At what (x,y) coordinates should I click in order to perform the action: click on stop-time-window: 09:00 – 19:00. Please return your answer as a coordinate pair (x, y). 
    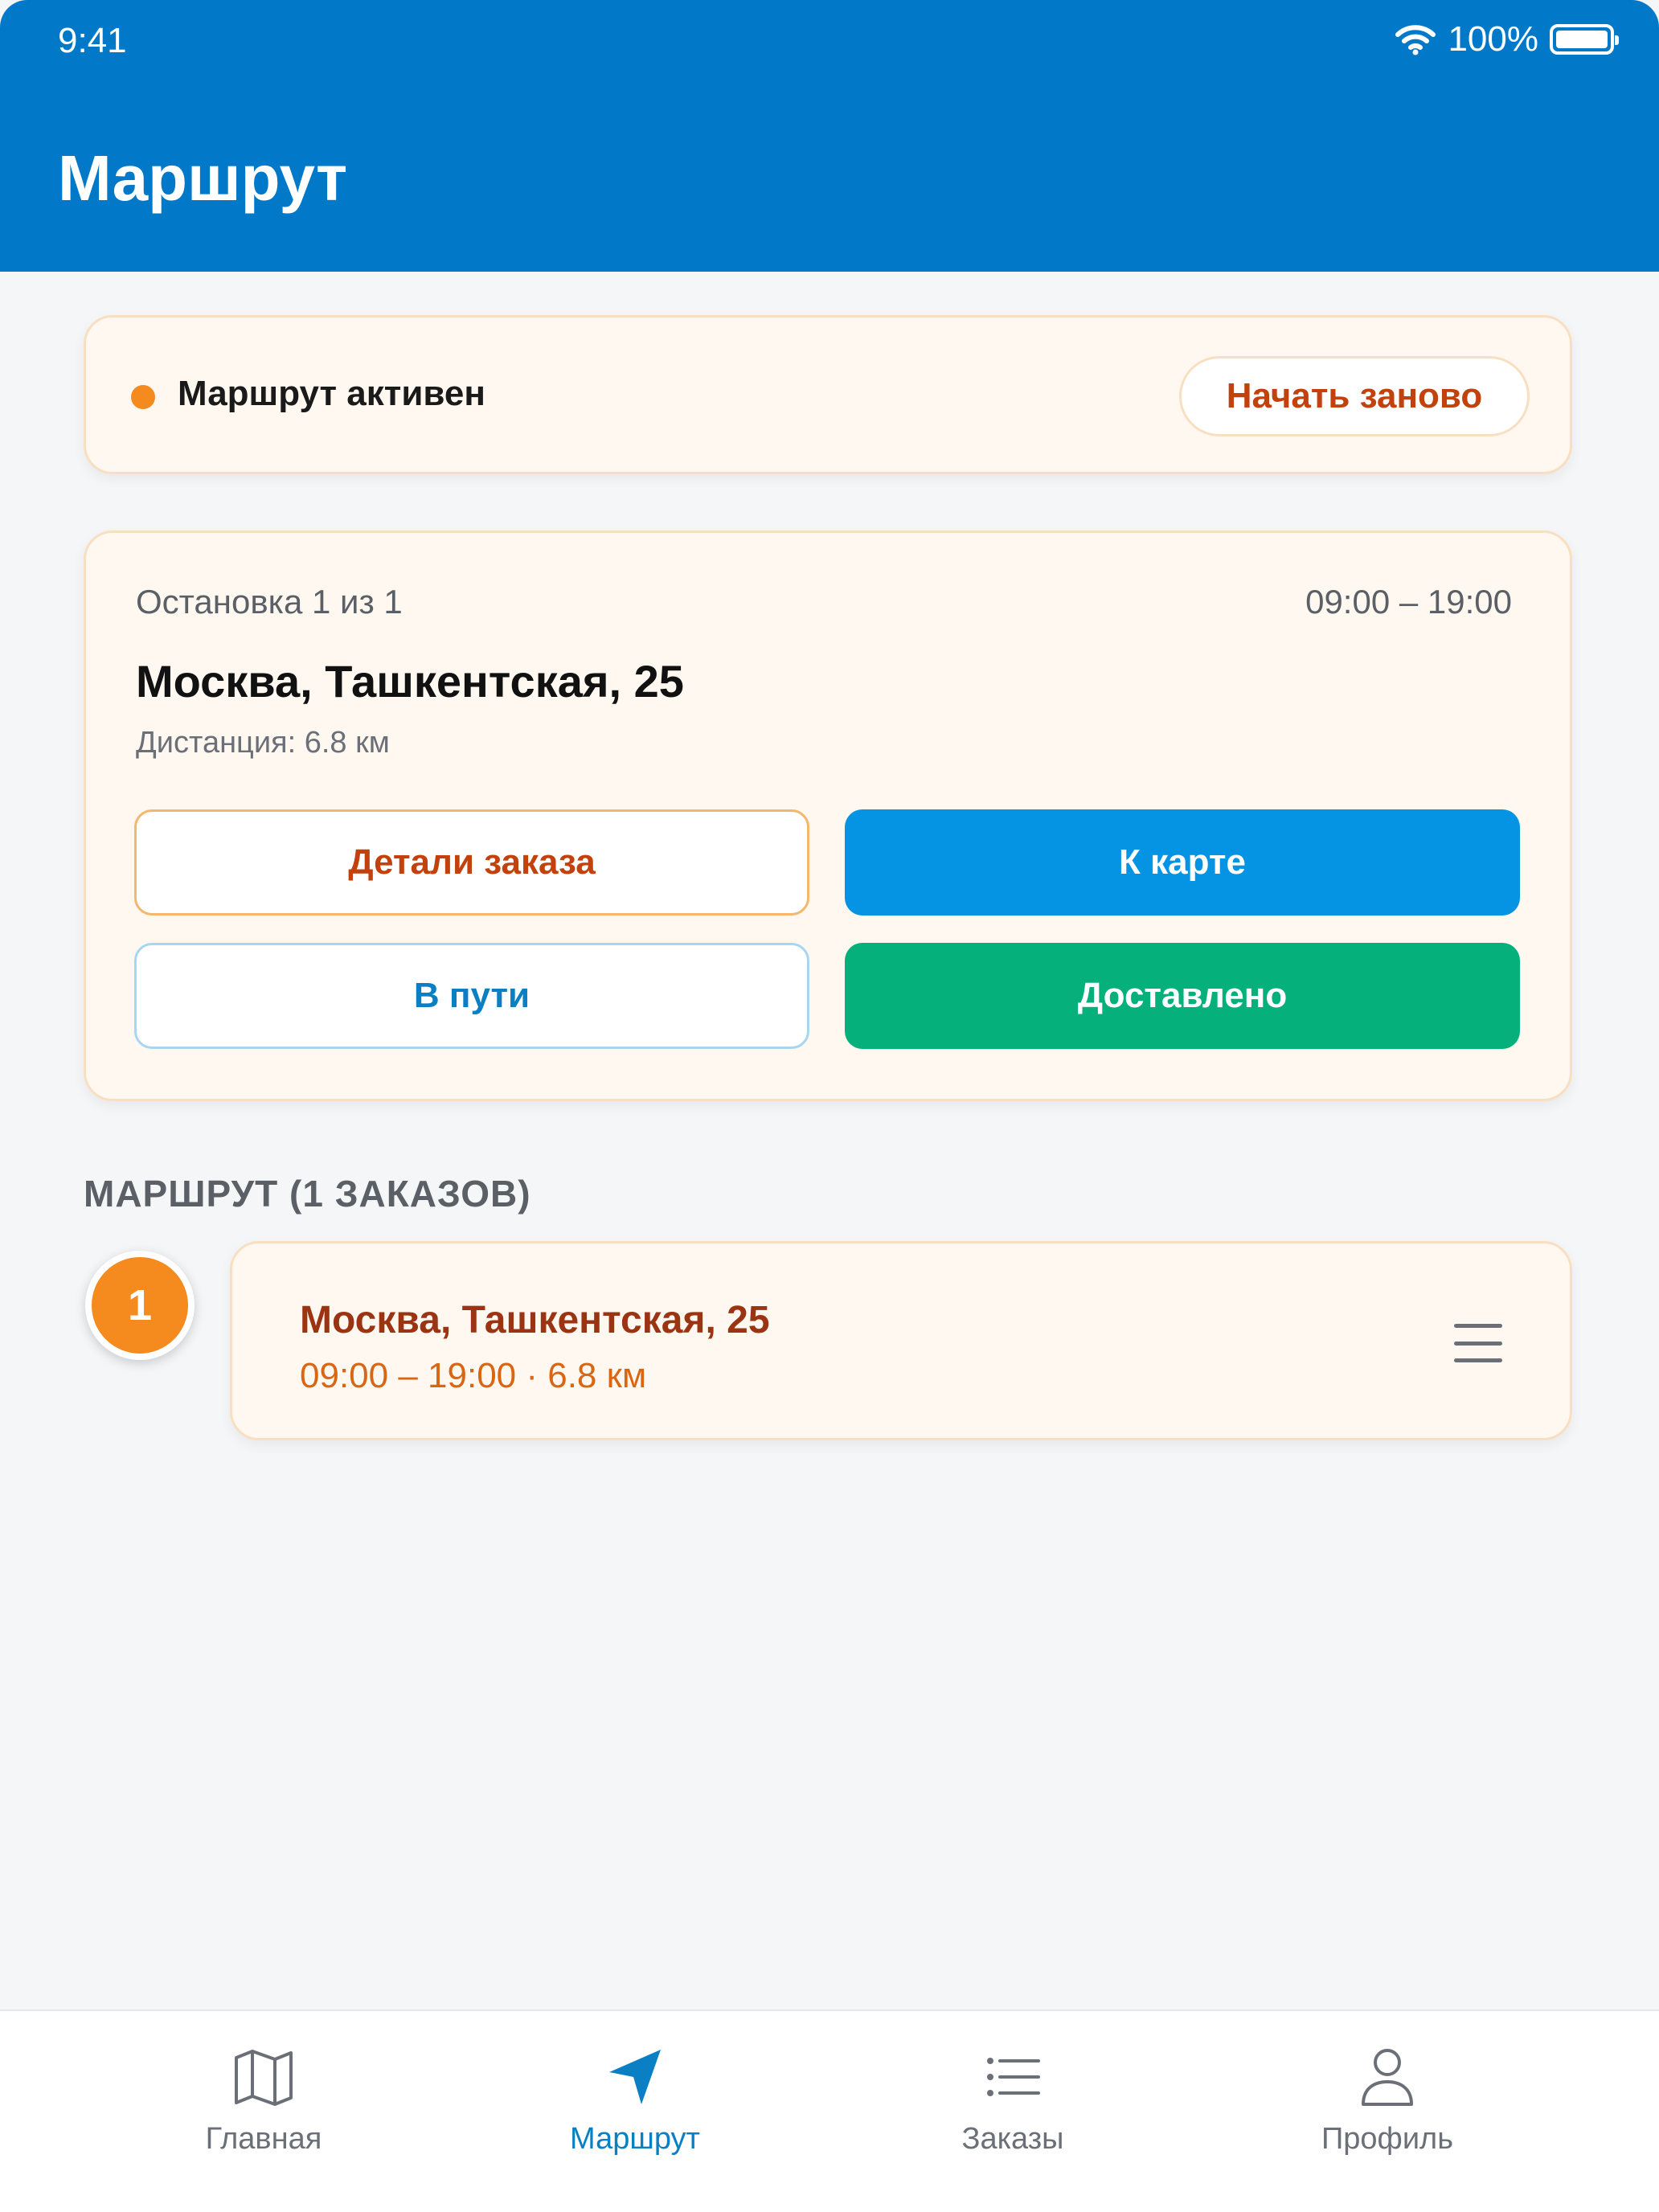
    Looking at the image, I should click on (1408, 602).